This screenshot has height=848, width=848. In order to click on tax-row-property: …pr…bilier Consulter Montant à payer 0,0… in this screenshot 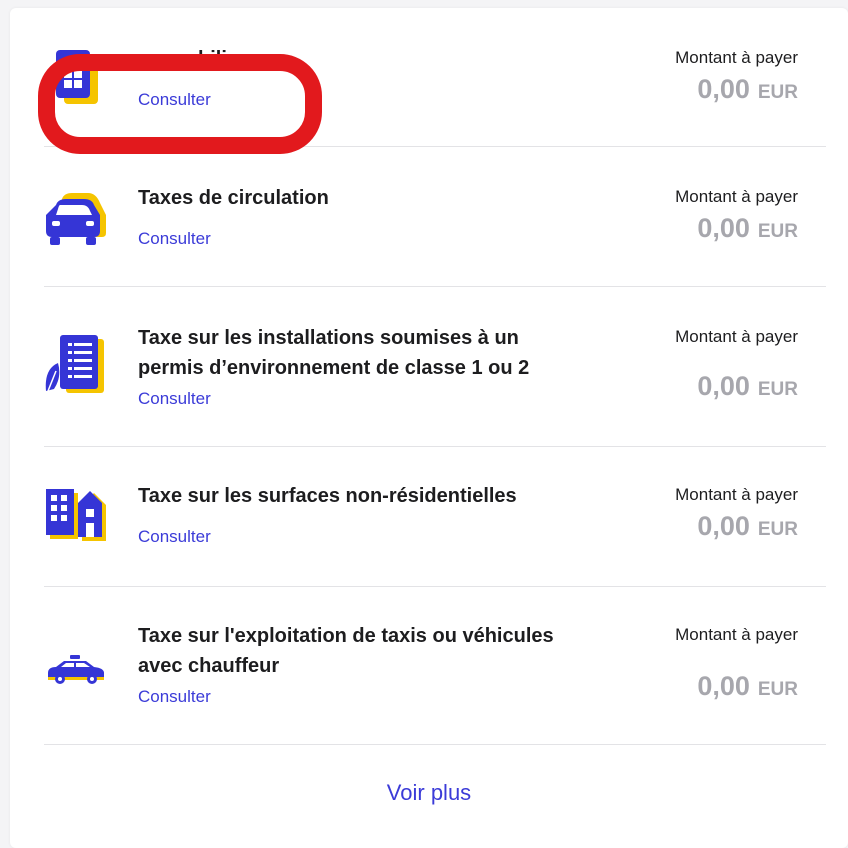, I will do `click(435, 87)`.